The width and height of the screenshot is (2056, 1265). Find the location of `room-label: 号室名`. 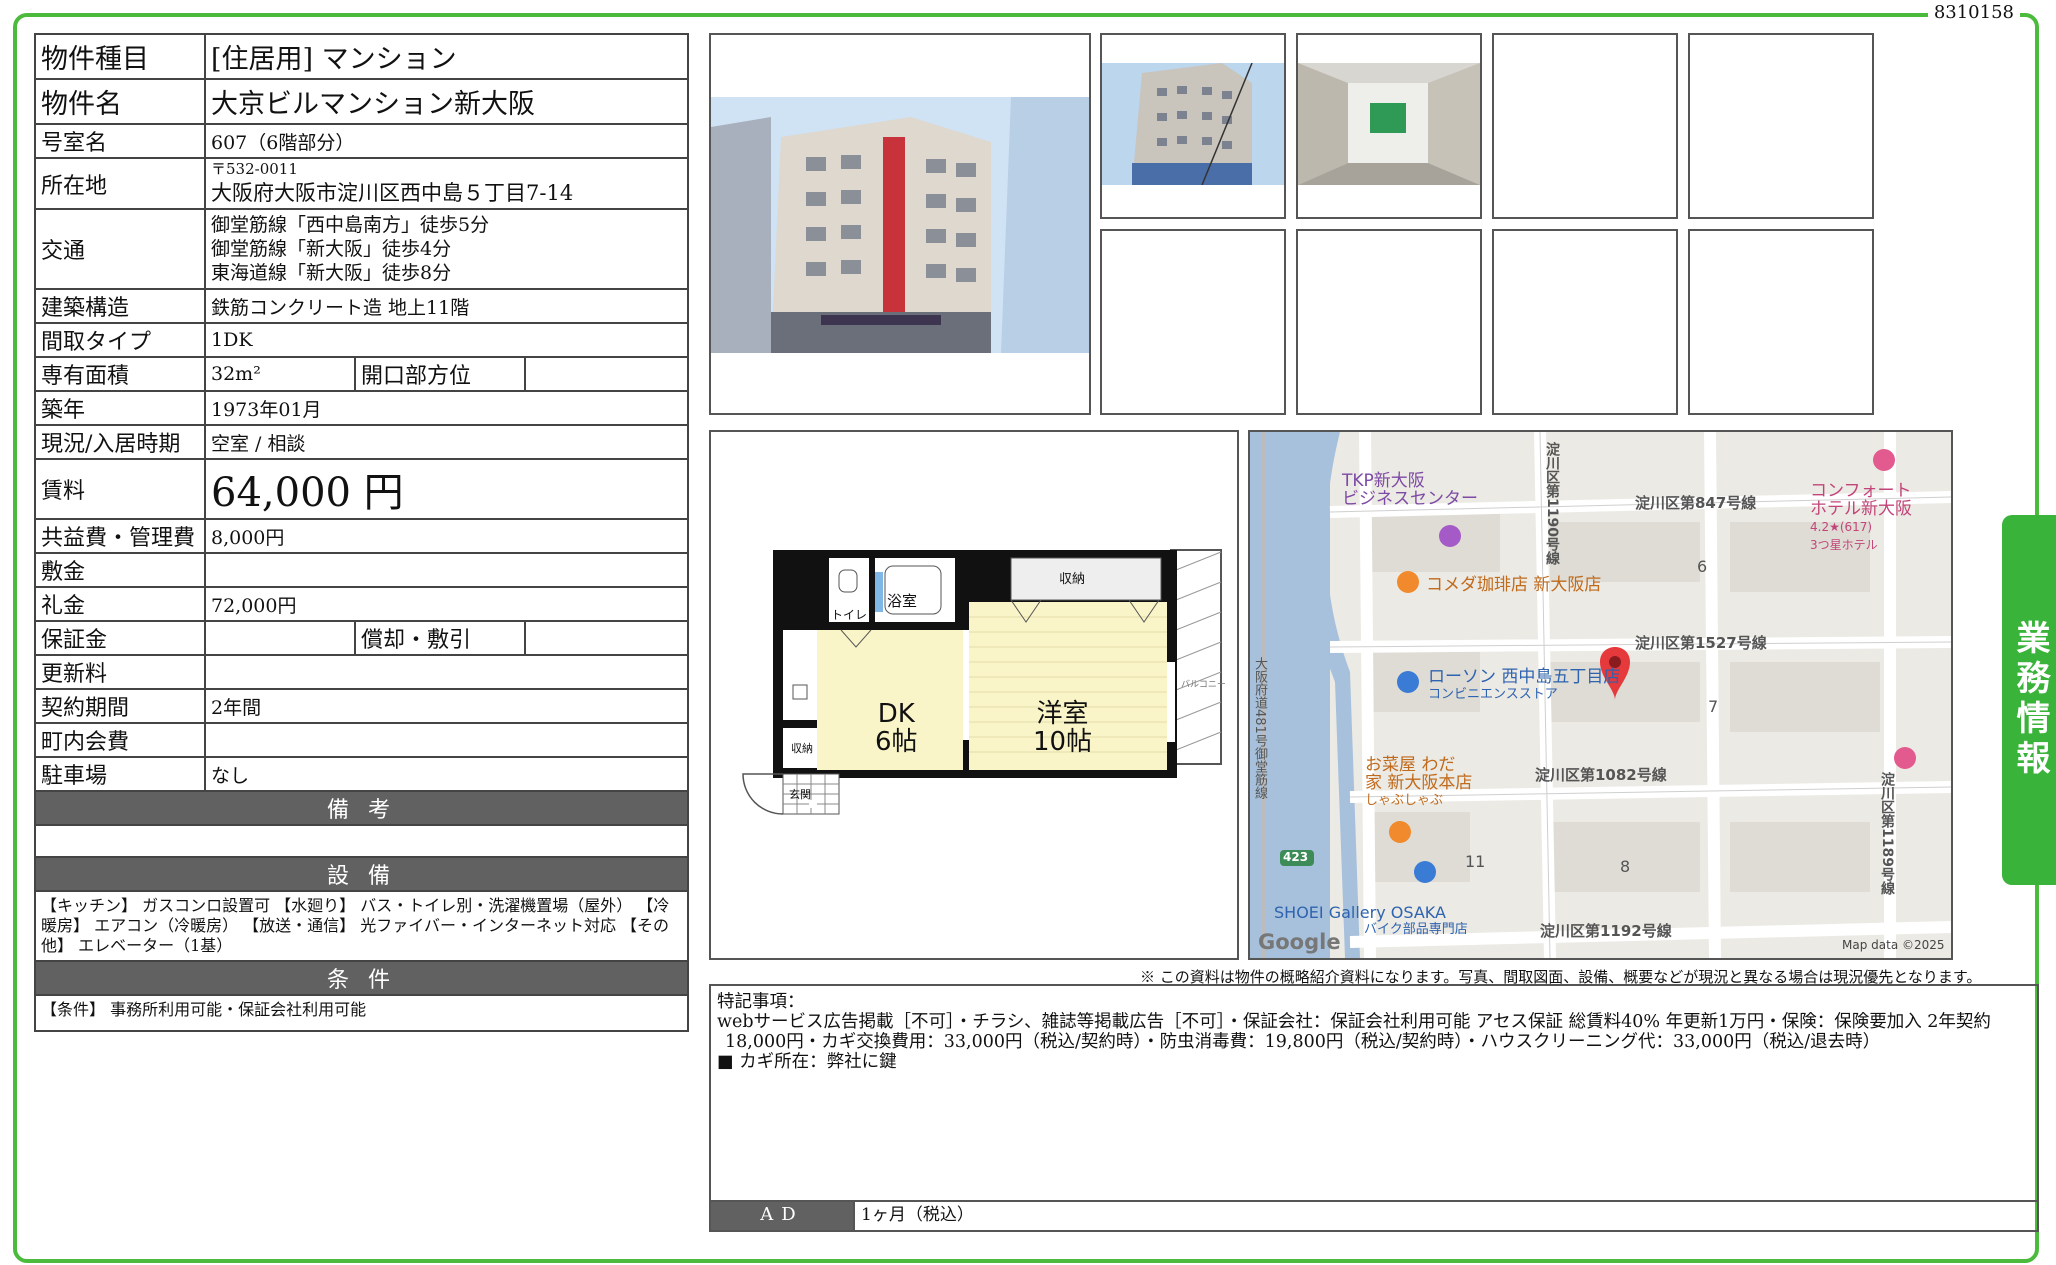

room-label: 号室名 is located at coordinates (120, 141).